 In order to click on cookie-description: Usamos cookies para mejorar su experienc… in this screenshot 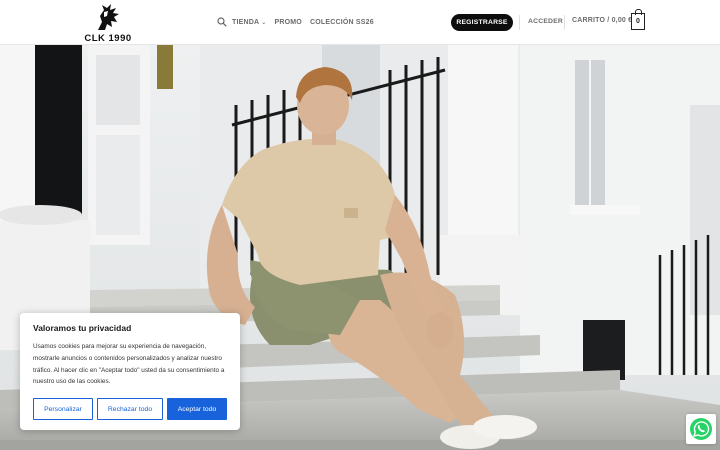, I will do `click(129, 364)`.